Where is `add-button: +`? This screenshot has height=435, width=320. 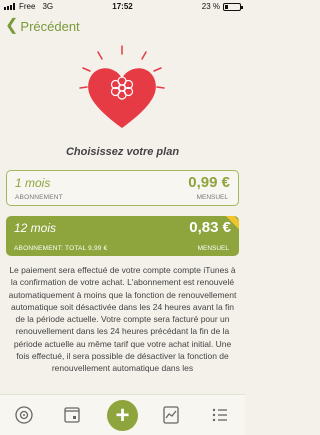
add-button: + is located at coordinates (122, 415).